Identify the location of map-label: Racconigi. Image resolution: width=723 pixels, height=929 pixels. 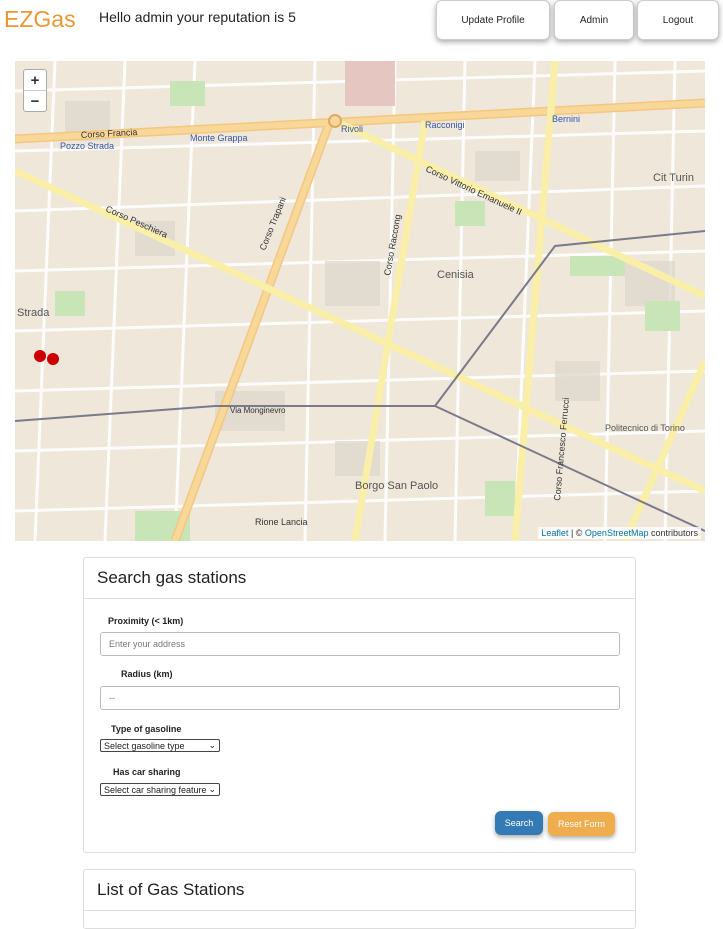
(445, 125).